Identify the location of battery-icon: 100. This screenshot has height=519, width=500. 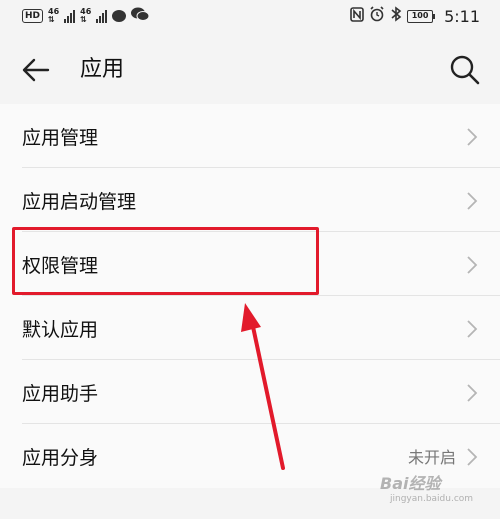
(421, 16).